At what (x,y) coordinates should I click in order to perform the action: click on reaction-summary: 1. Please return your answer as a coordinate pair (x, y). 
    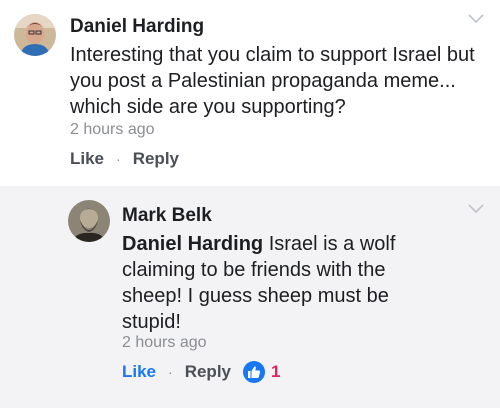
    Looking at the image, I should click on (261, 372).